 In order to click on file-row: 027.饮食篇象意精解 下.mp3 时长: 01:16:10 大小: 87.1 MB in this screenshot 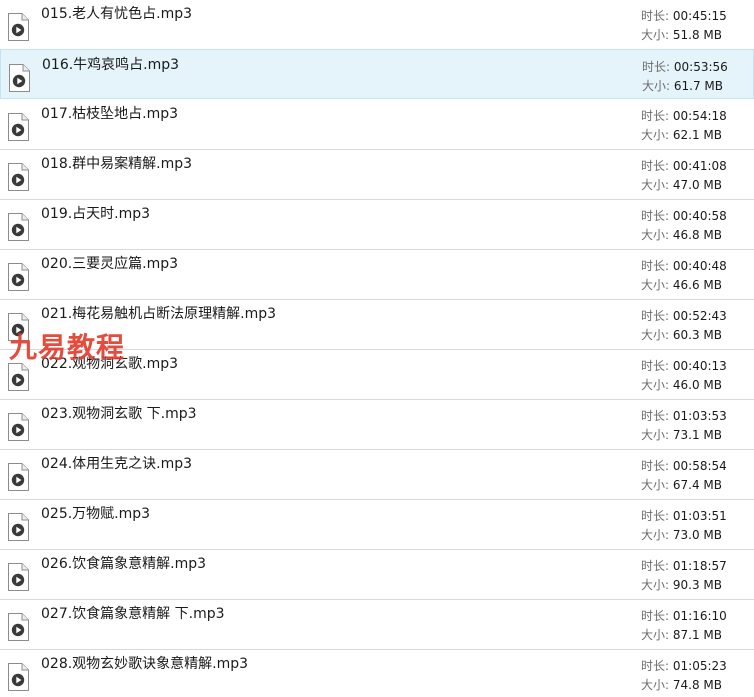, I will do `click(377, 624)`.